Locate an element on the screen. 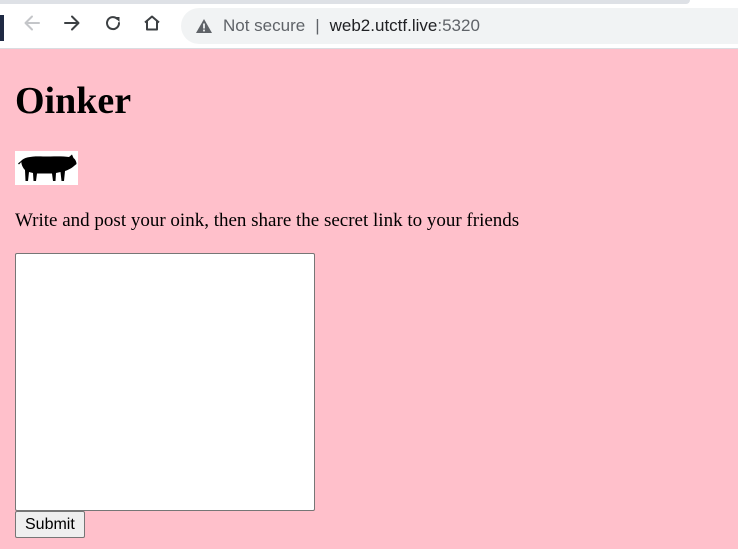 The image size is (738, 549). reload-button is located at coordinates (113, 23).